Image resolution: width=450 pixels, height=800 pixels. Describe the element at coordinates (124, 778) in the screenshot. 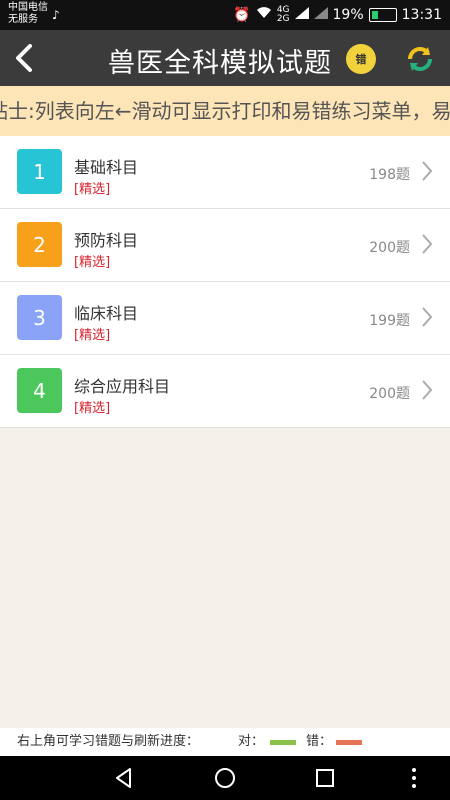

I see `nav-back-icon` at that location.